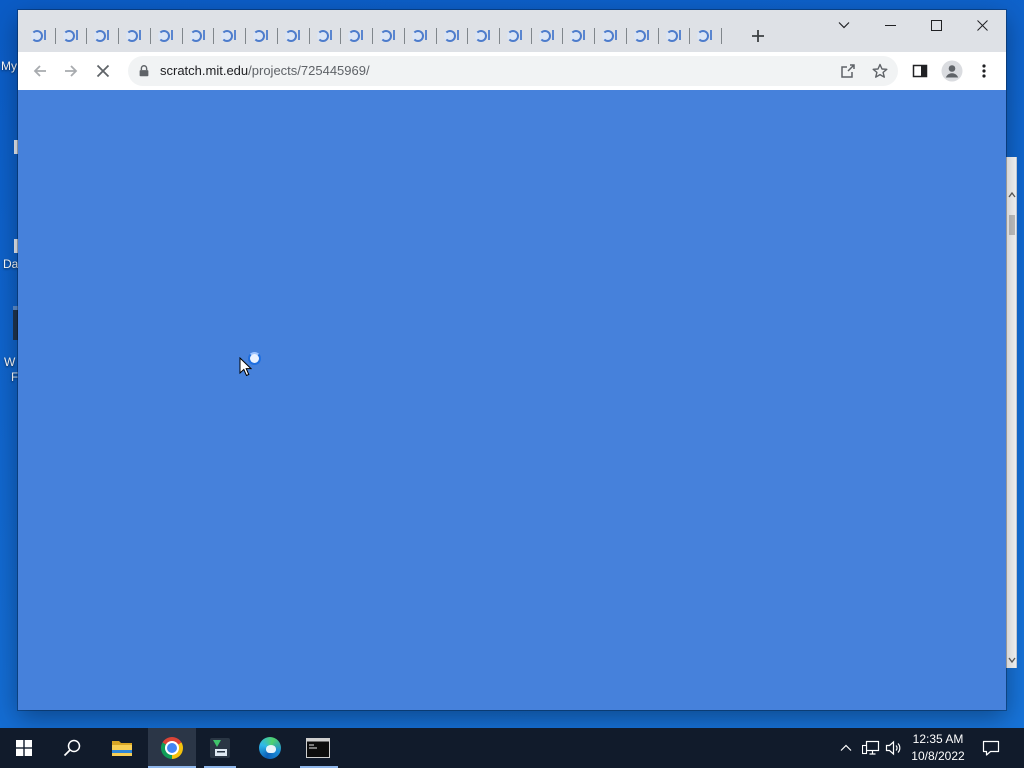  I want to click on taskbar-chrome, so click(172, 748).